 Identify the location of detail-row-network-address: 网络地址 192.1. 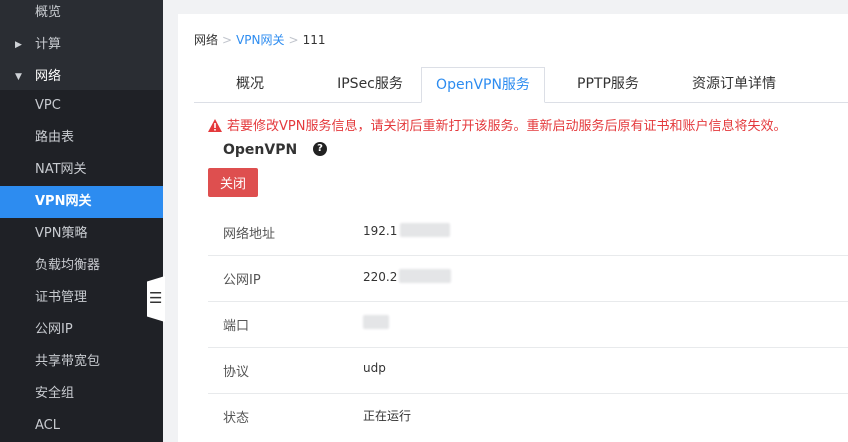
(528, 232).